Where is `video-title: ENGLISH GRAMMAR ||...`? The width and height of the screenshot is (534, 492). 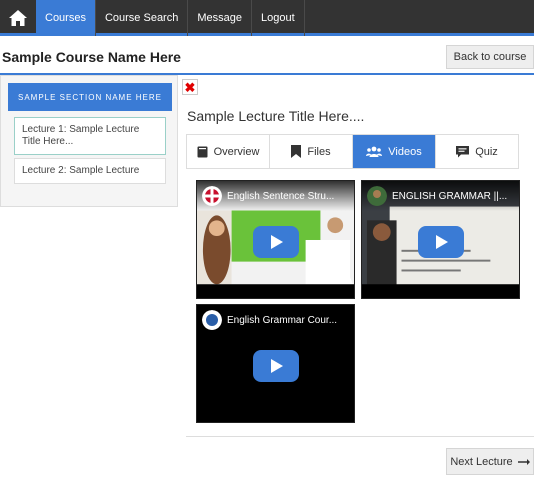 video-title: ENGLISH GRAMMAR ||... is located at coordinates (450, 196).